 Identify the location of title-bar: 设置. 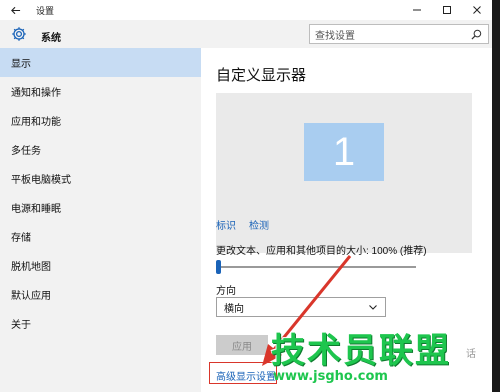
(246, 10).